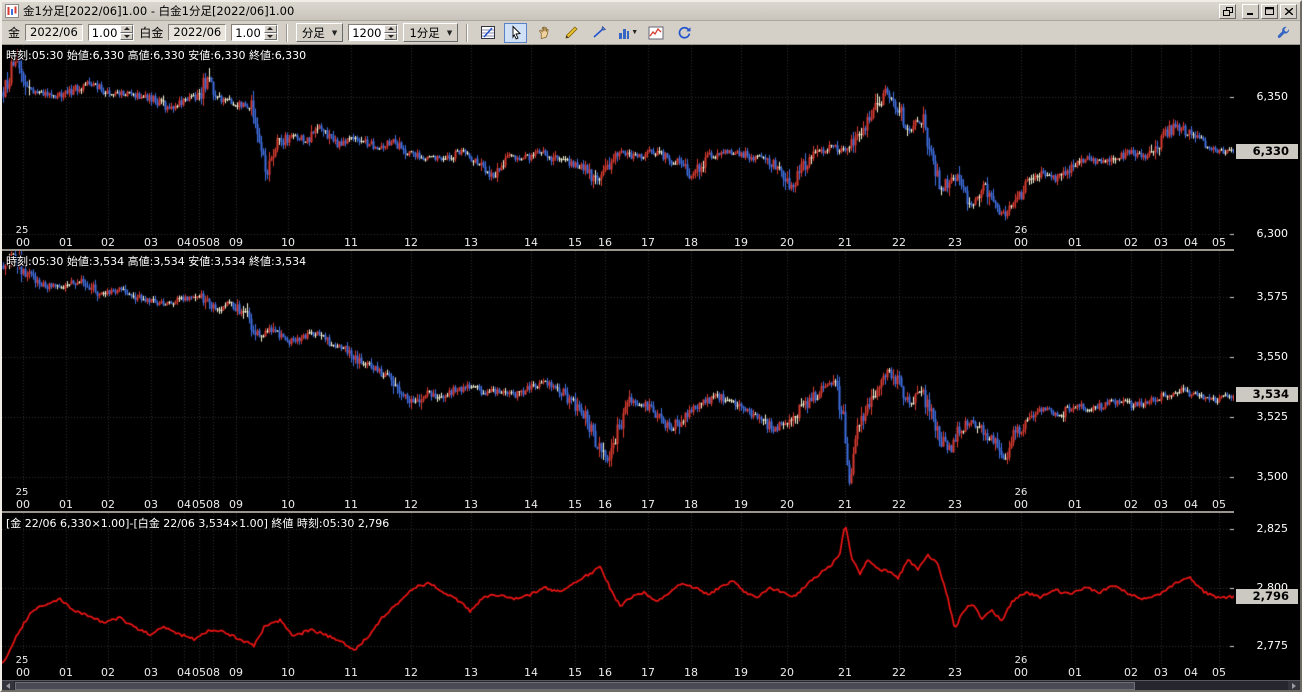  I want to click on bar-count-spinner: 1200, so click(373, 32).